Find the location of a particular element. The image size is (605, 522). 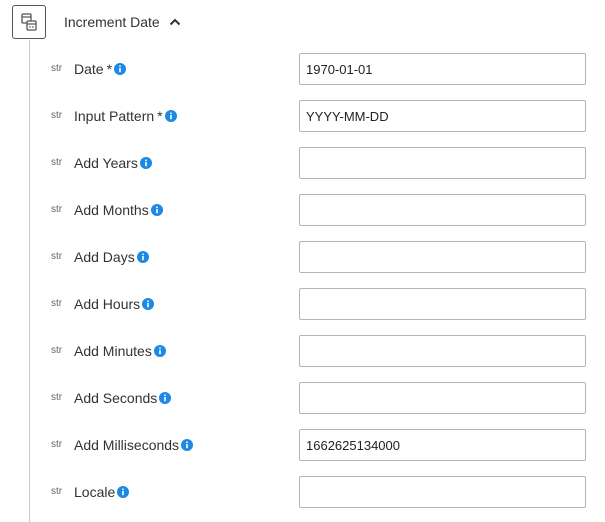

param-row: str Add Years is located at coordinates (302, 163).